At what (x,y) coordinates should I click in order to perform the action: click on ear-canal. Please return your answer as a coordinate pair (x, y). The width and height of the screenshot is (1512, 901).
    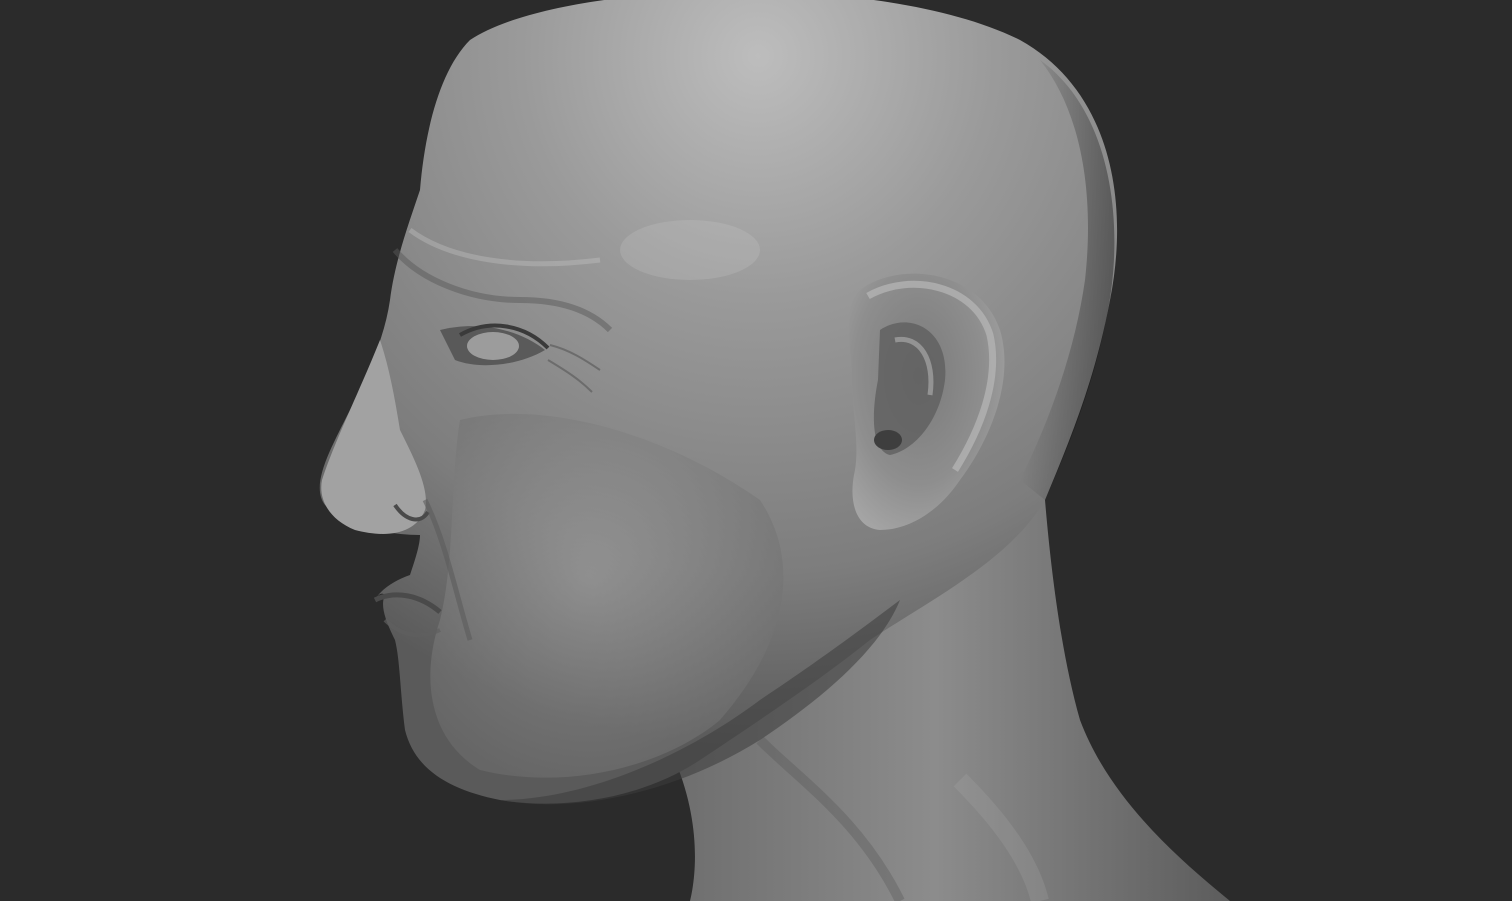
    Looking at the image, I should click on (888, 440).